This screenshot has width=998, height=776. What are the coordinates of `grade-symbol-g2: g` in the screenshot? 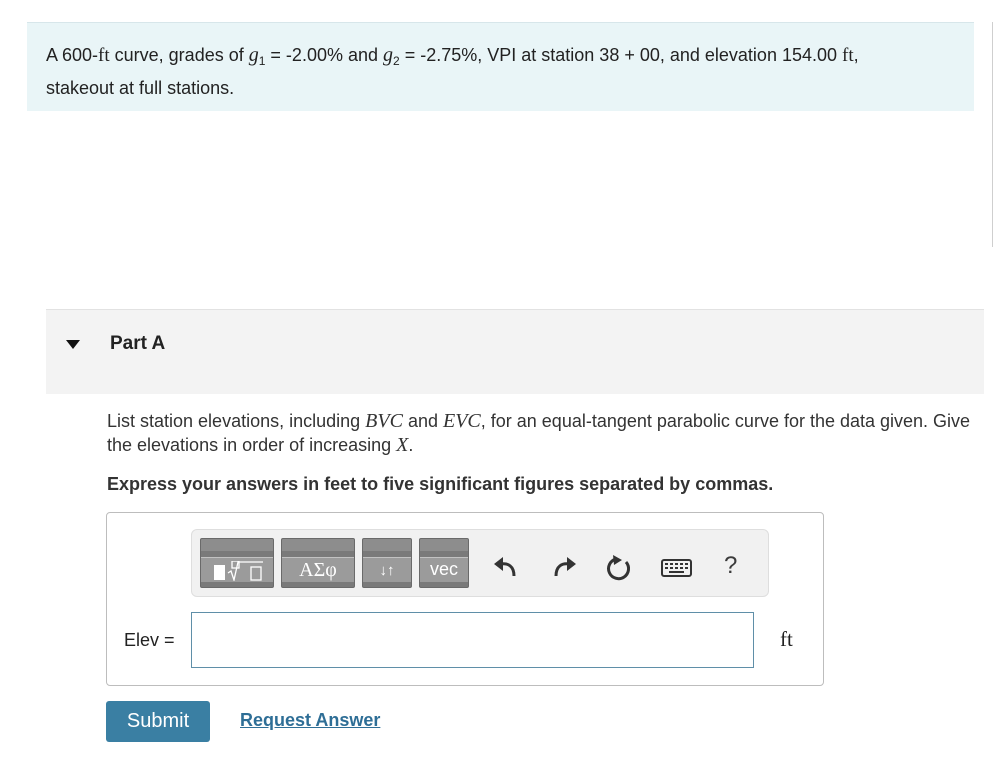 It's located at (388, 55).